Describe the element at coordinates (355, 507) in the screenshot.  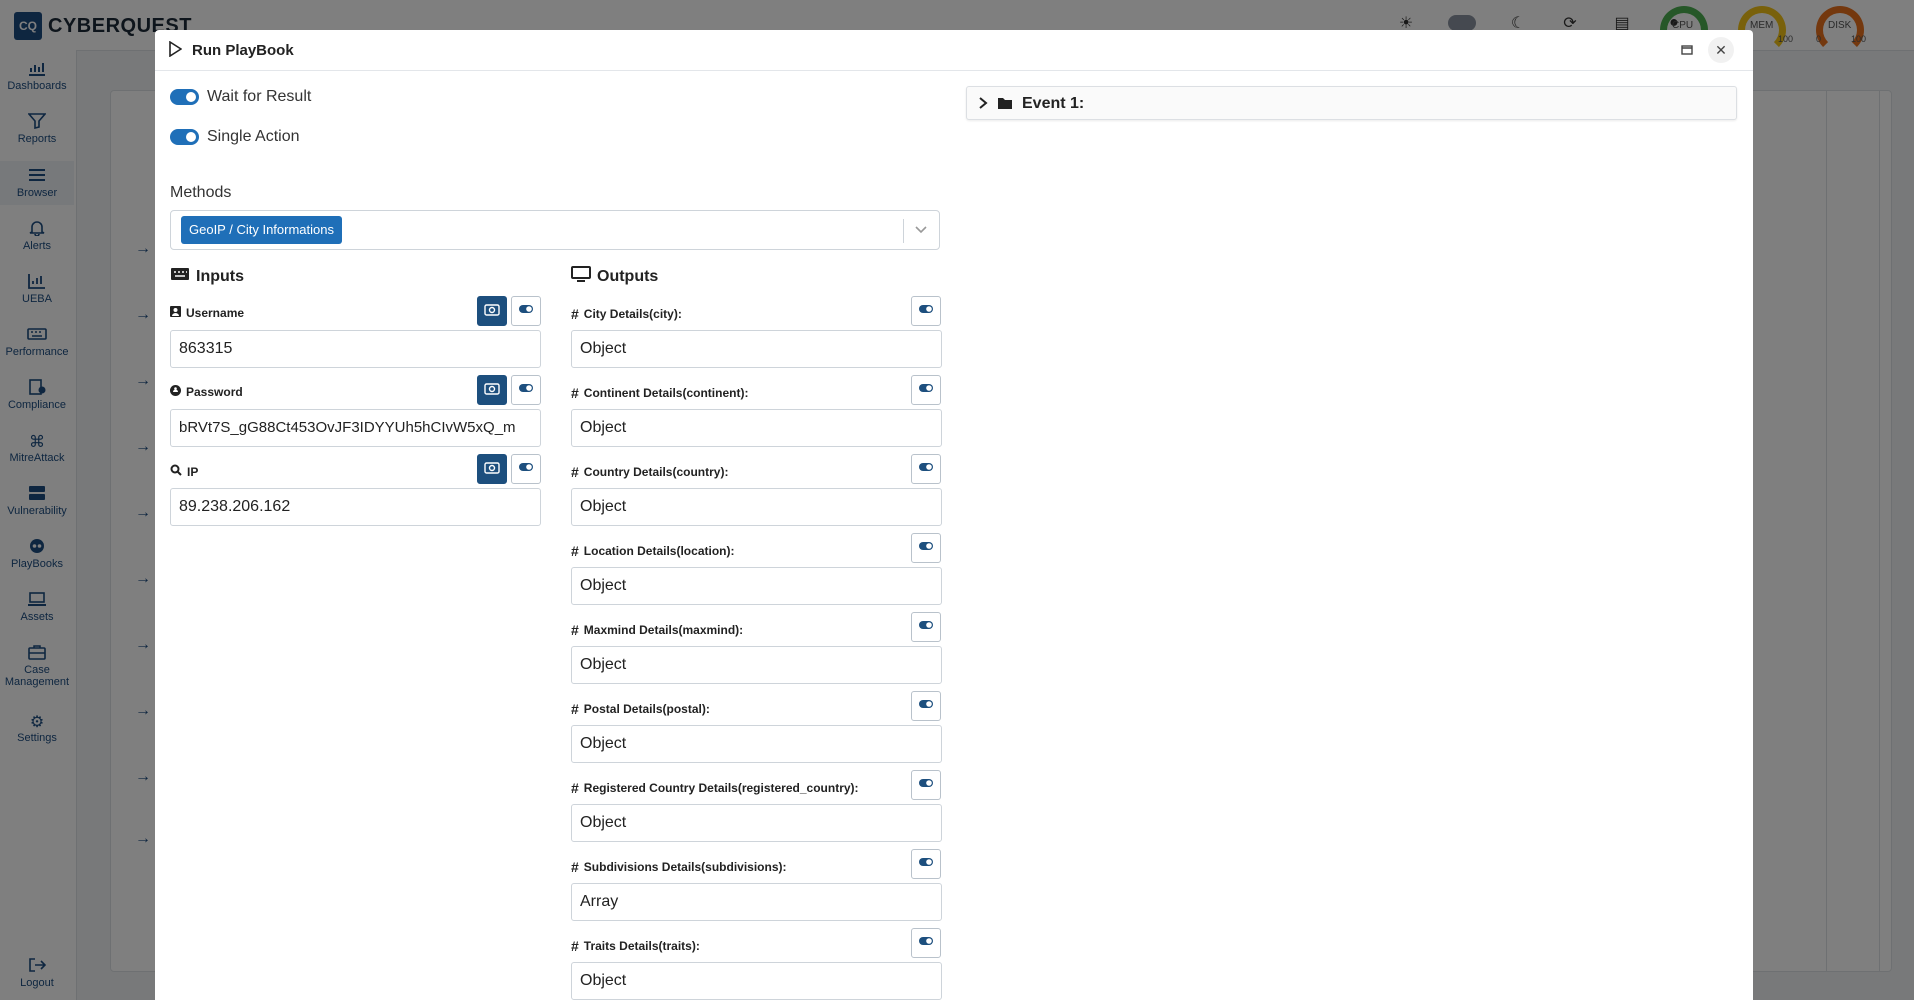
I see `ip-input: 89.238.206.162` at that location.